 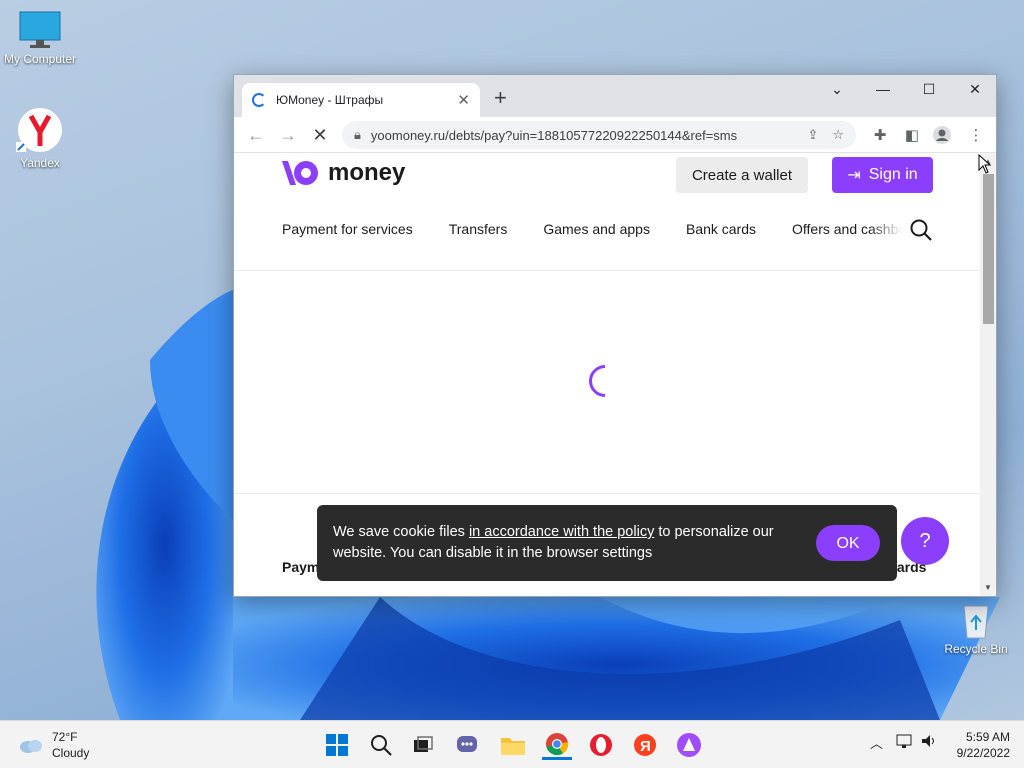 I want to click on logo-wordmark: money, so click(x=367, y=172).